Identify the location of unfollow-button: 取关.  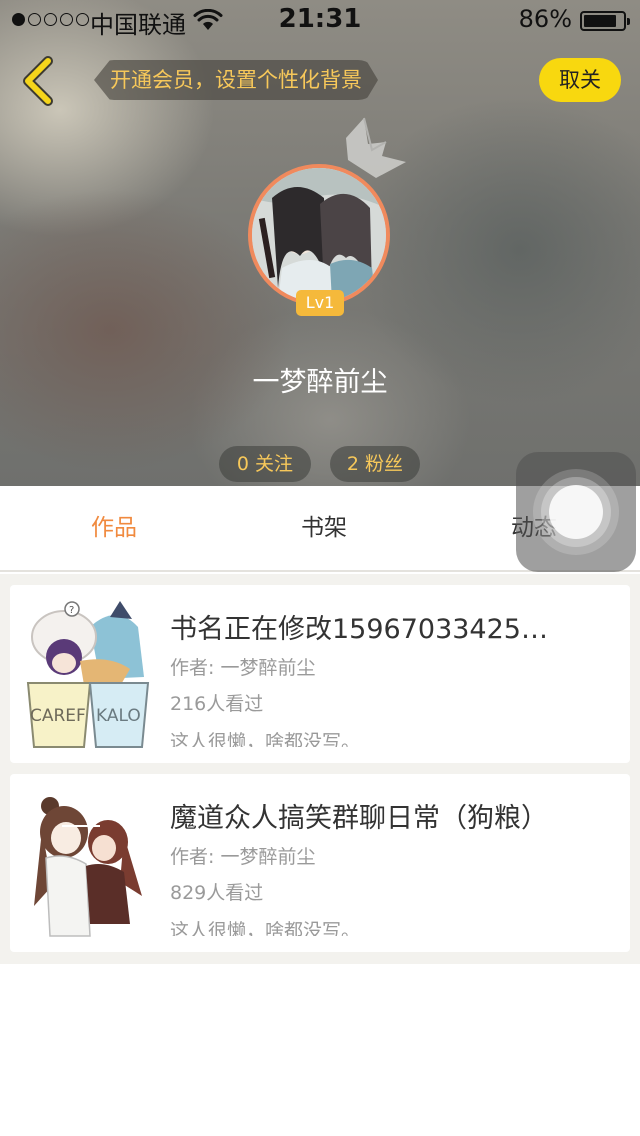
(580, 80).